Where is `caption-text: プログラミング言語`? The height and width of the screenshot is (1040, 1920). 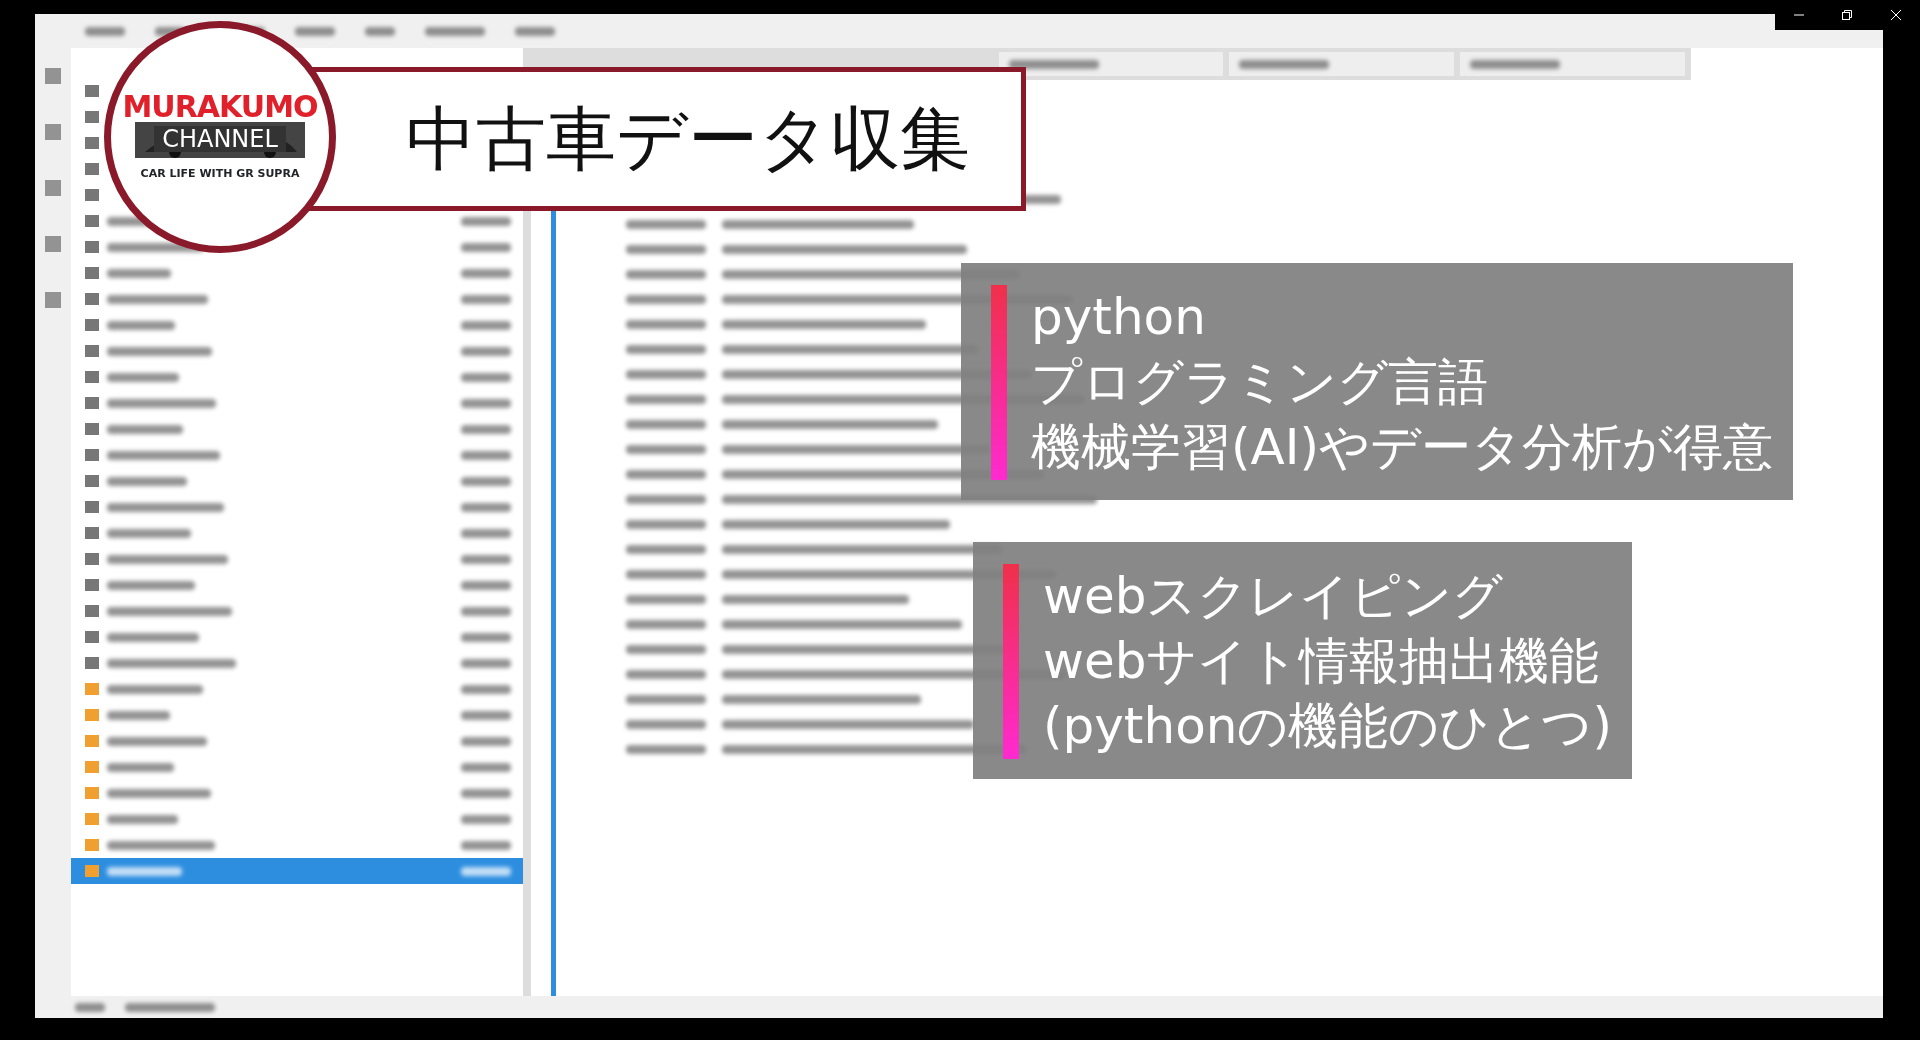
caption-text: プログラミング言語 is located at coordinates (1260, 382).